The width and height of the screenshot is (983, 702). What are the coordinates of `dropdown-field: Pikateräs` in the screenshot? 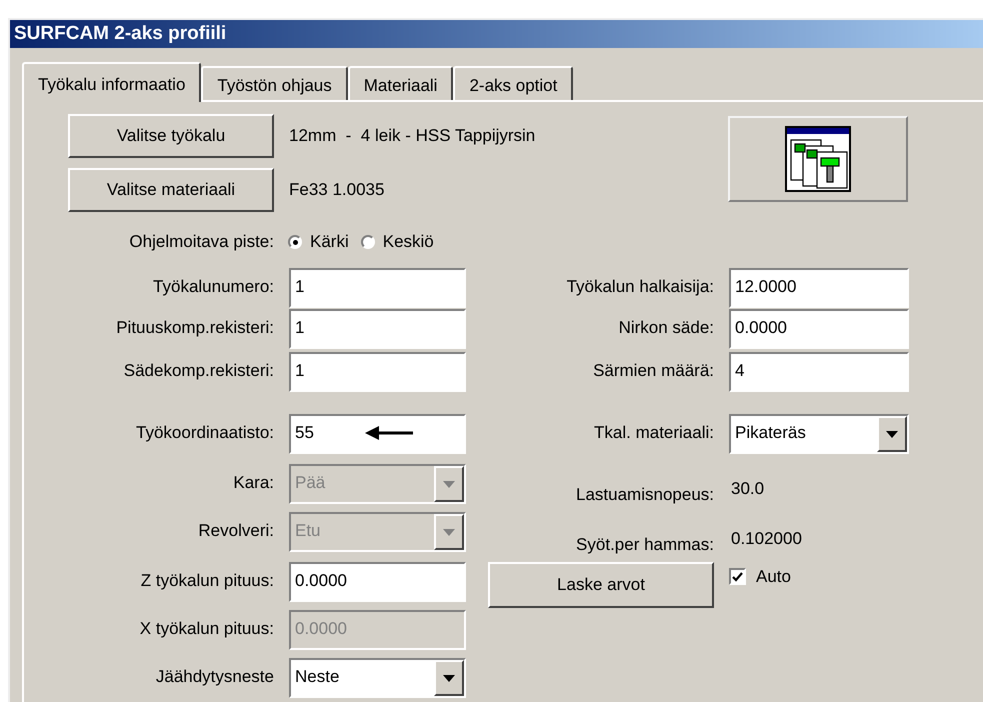 It's located at (819, 434).